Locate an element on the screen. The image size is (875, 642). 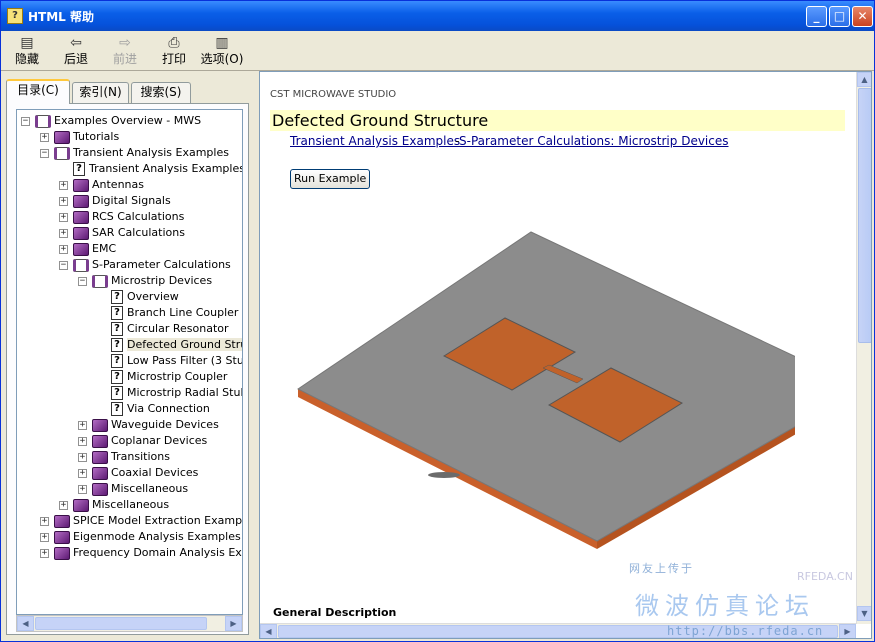
tree-item: + RCS Calculations is located at coordinates (121, 217).